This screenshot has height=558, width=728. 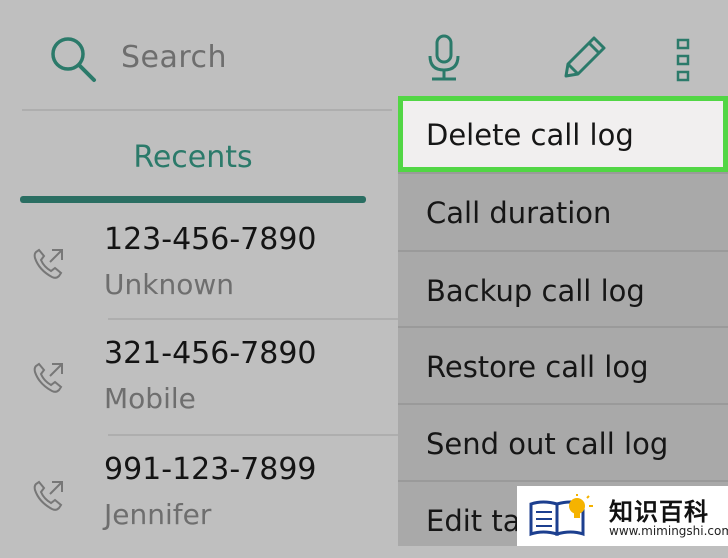 What do you see at coordinates (200, 493) in the screenshot?
I see `call-log-row: 991-123-7899 Jennifer` at bounding box center [200, 493].